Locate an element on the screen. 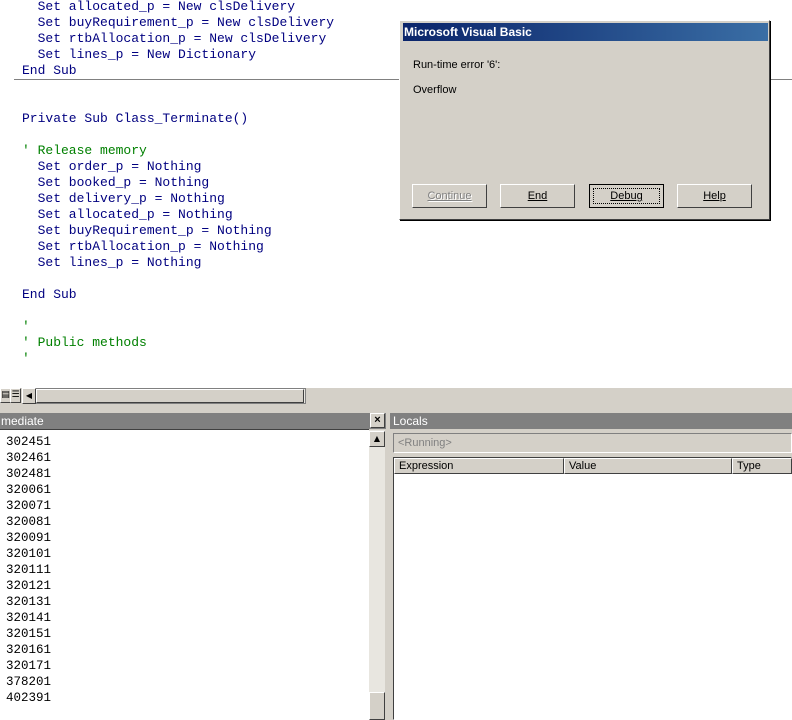 This screenshot has height=720, width=792. code-line: Set allocated_p = New clsDelivery is located at coordinates (158, 7).